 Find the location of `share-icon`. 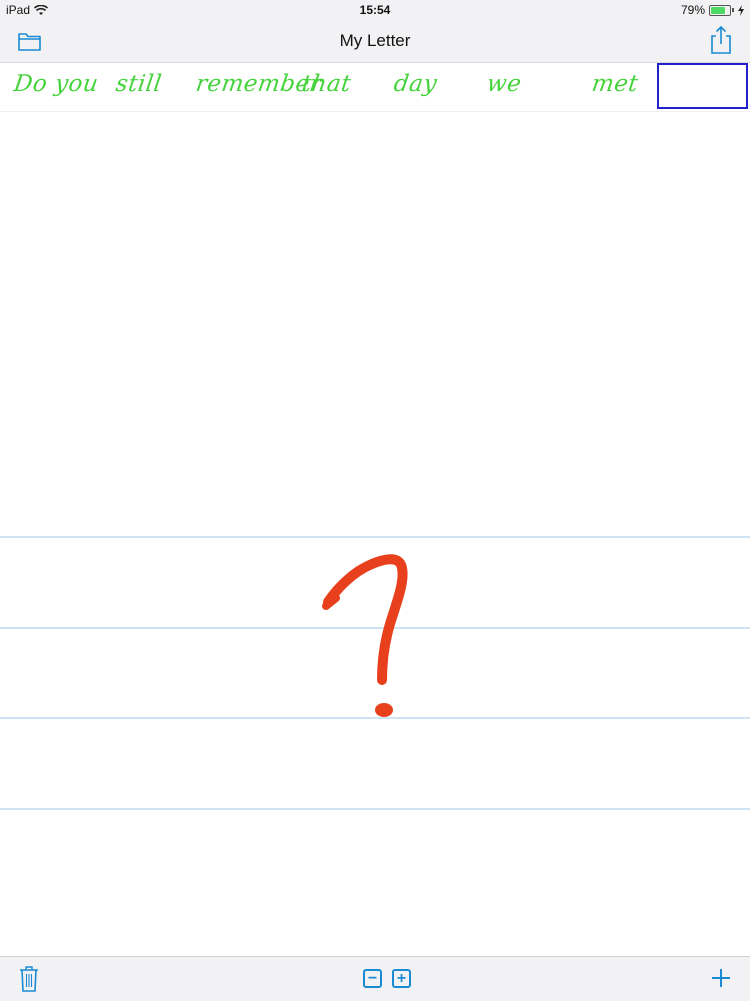

share-icon is located at coordinates (721, 39).